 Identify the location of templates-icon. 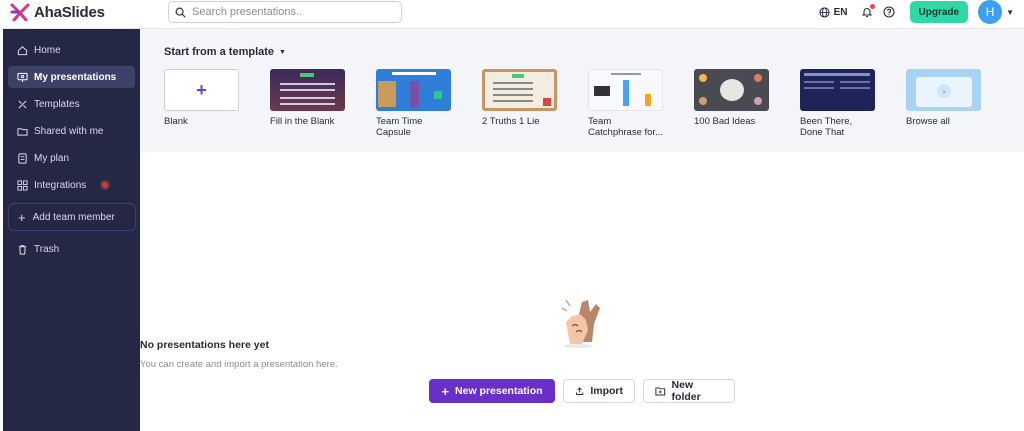
(22, 104).